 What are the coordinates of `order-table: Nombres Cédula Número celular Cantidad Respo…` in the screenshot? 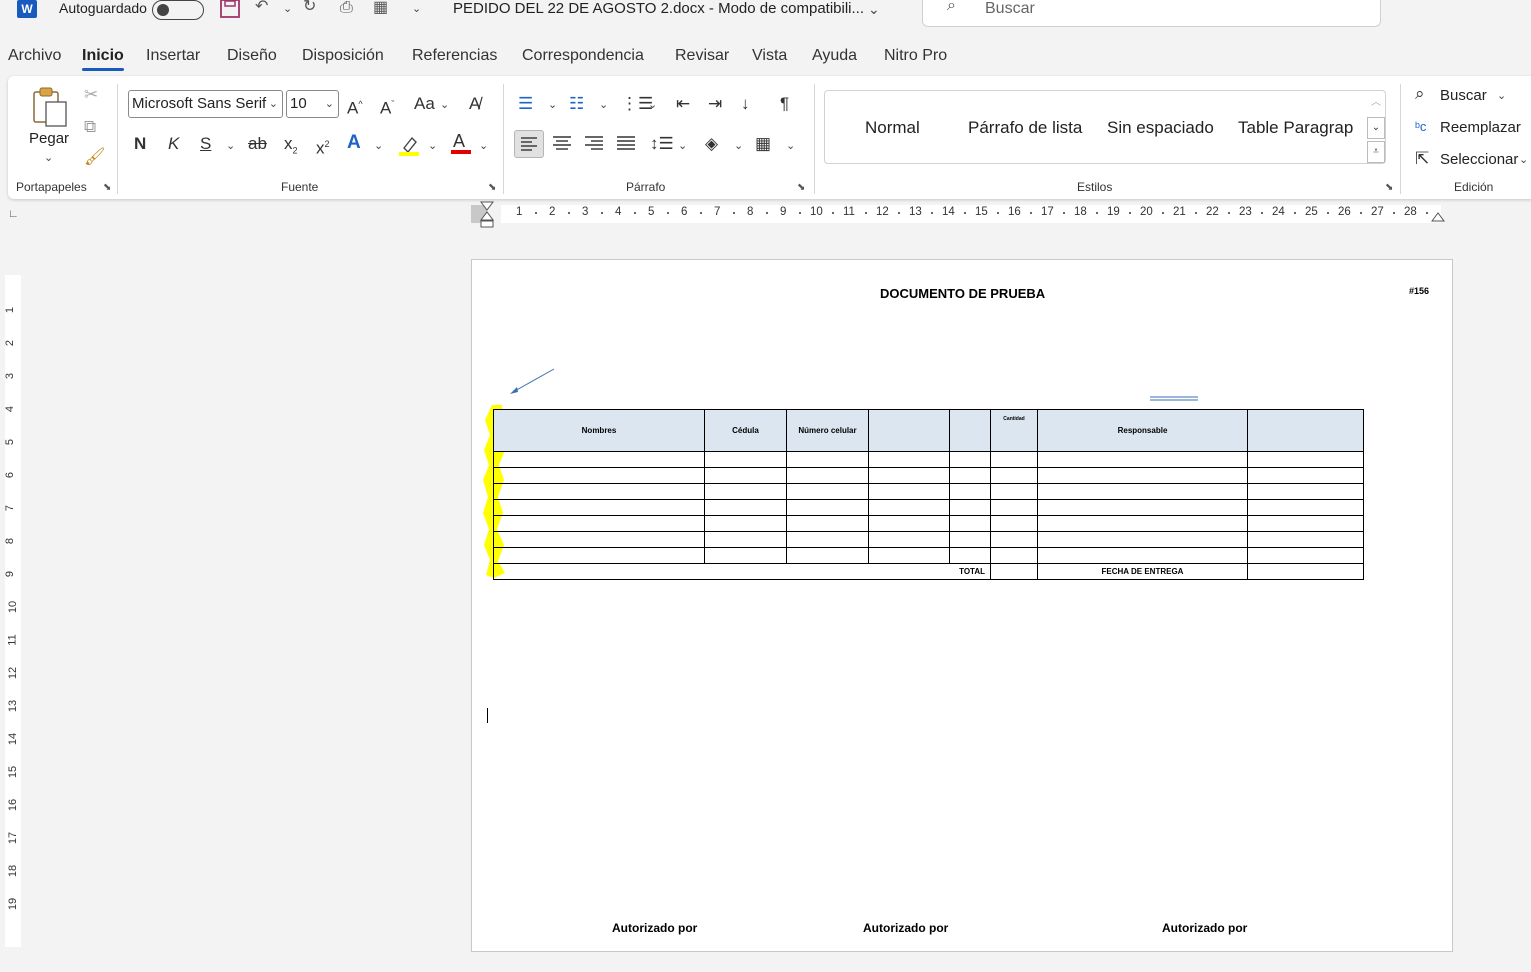 It's located at (928, 494).